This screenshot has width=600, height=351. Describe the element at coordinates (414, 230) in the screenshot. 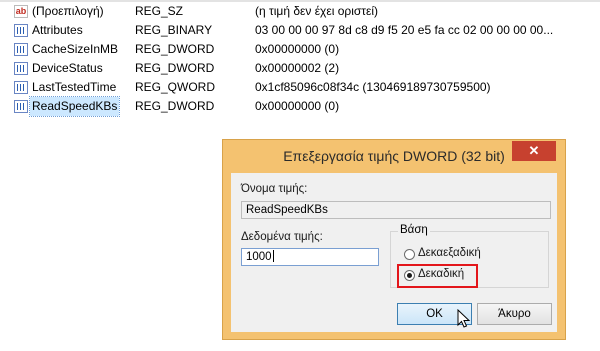

I see `base-label: Βάση` at that location.